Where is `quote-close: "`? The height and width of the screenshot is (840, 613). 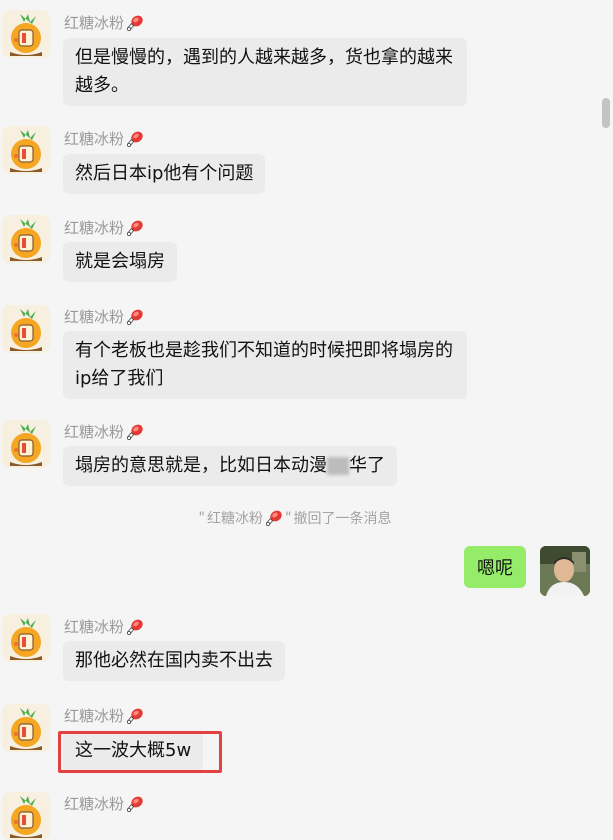 quote-close: " is located at coordinates (288, 518).